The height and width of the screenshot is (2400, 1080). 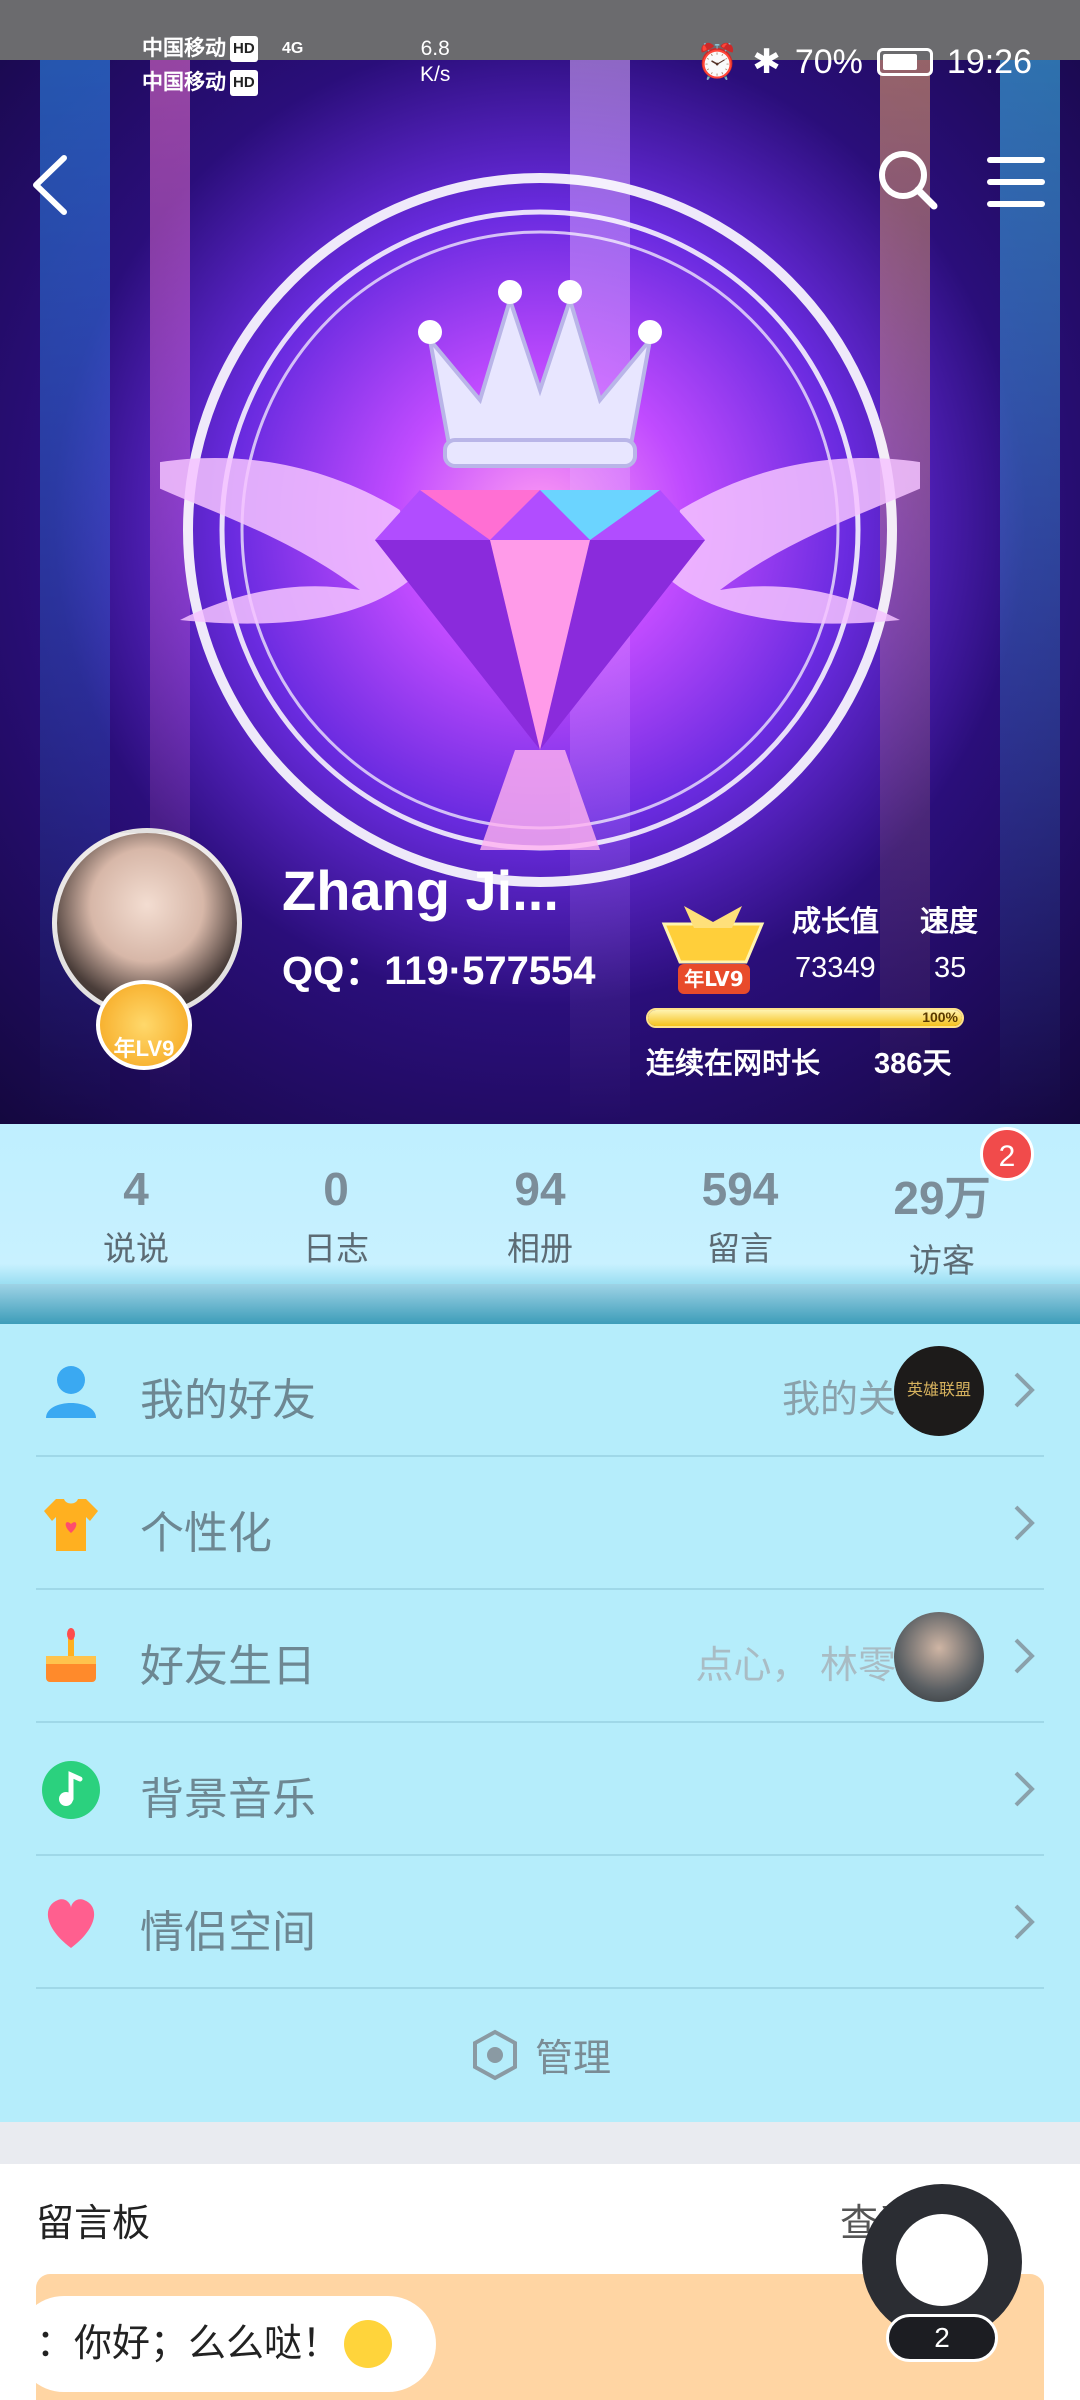 What do you see at coordinates (200, 49) in the screenshot?
I see `carrier-1: 中国移动 HD` at bounding box center [200, 49].